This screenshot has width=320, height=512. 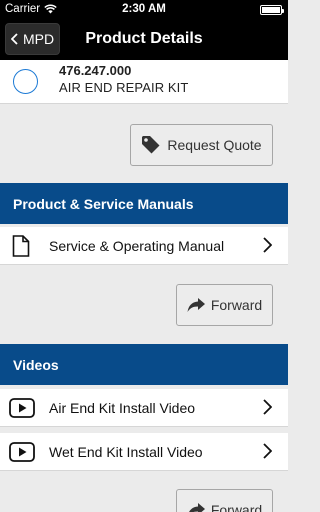 I want to click on product-select-radio, so click(x=25, y=81).